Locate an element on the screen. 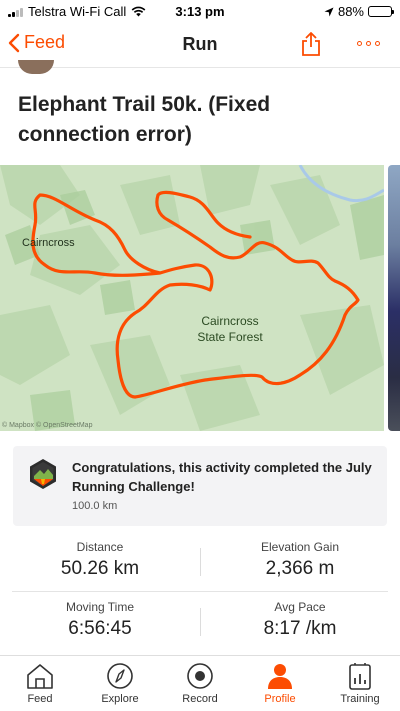 The width and height of the screenshot is (400, 711). challenge-distance: 100.0 km is located at coordinates (95, 506).